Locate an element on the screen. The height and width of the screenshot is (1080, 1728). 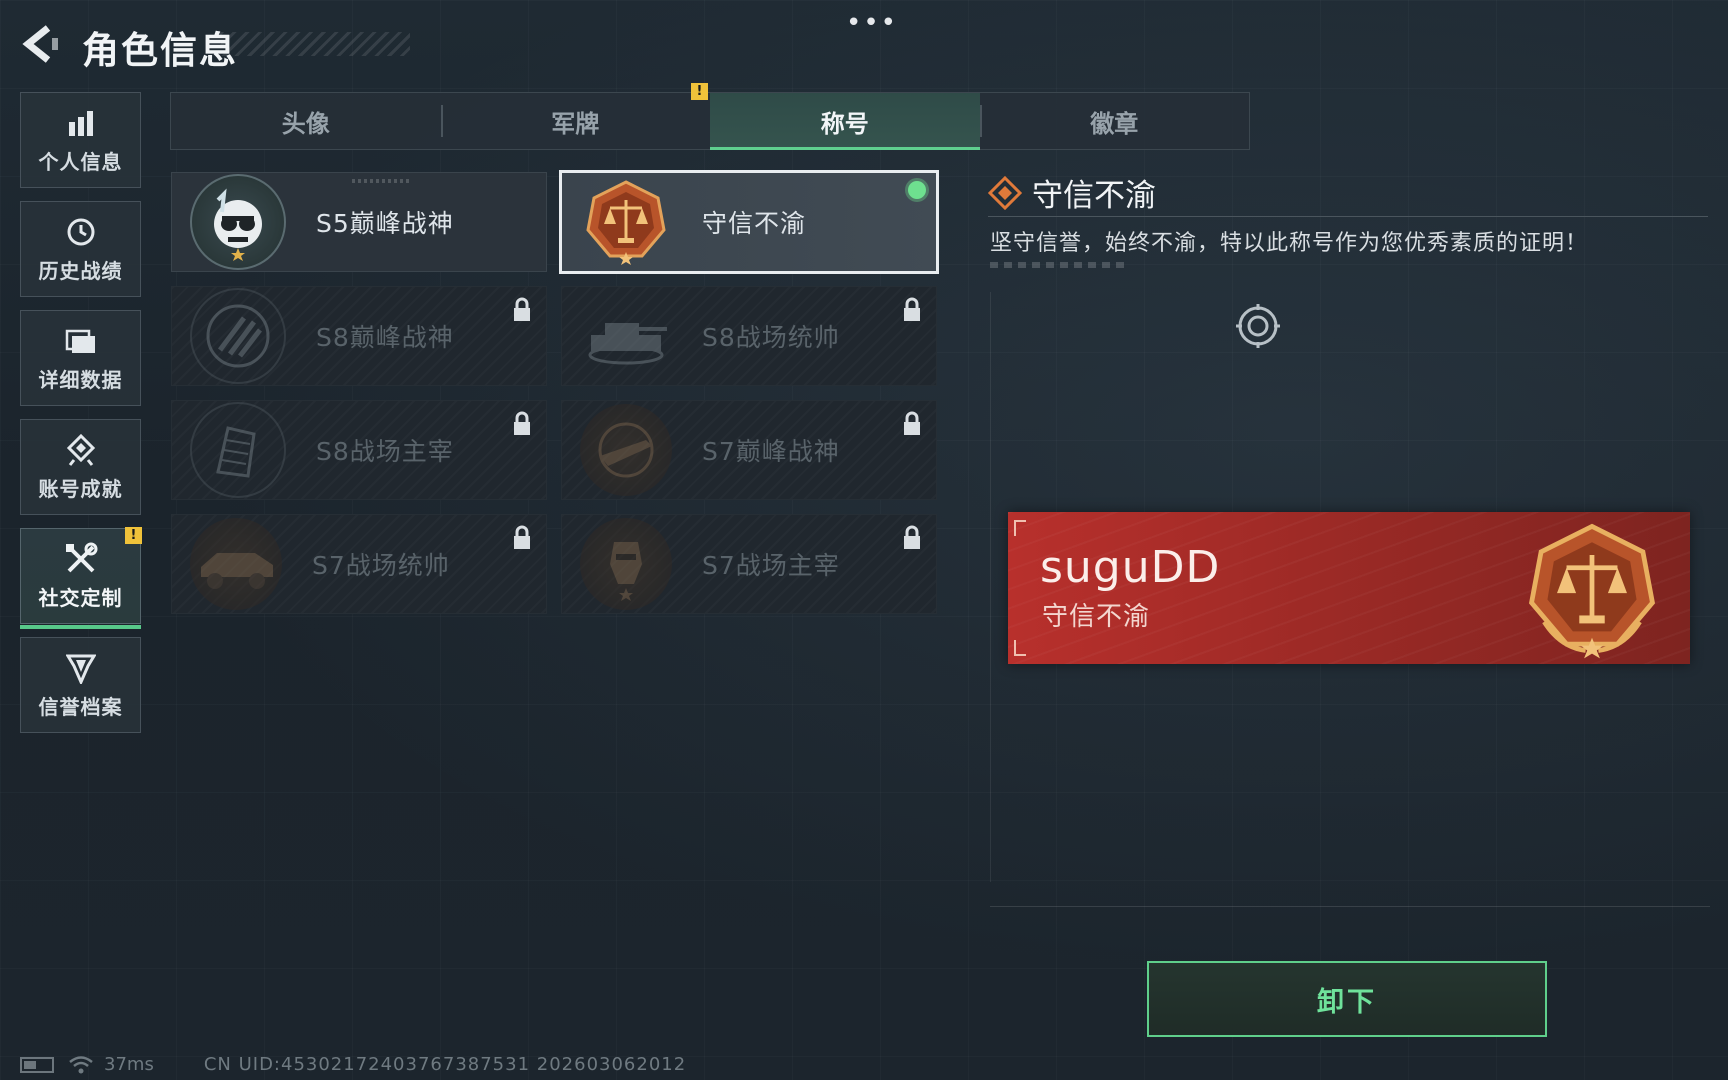
title-card-locked: S7战场统帅 is located at coordinates (359, 564).